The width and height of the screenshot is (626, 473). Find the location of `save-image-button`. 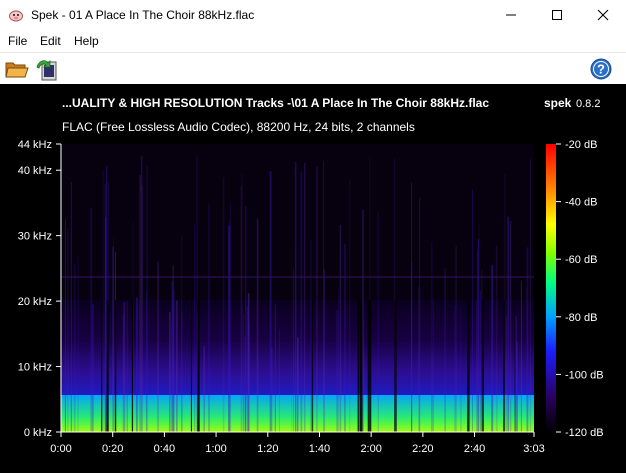

save-image-button is located at coordinates (47, 69).